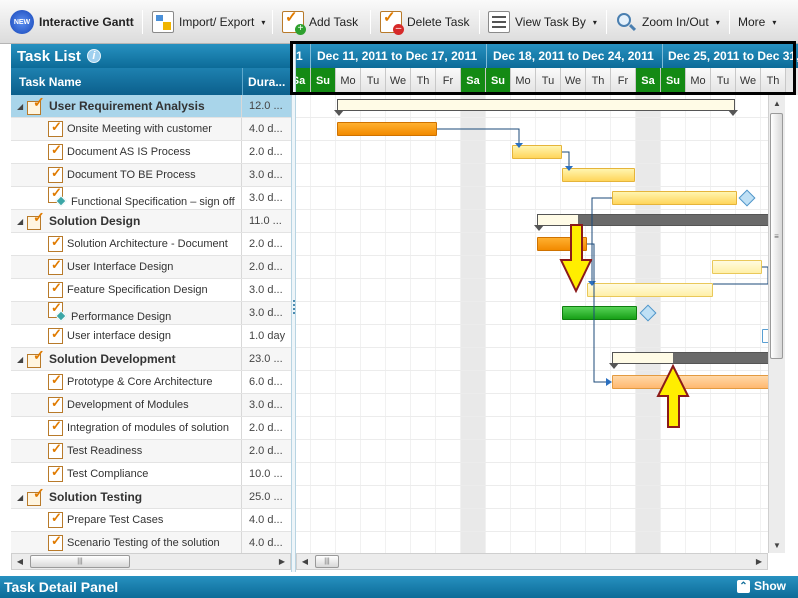 This screenshot has width=798, height=598. I want to click on show-button: ⌃ Show, so click(761, 586).